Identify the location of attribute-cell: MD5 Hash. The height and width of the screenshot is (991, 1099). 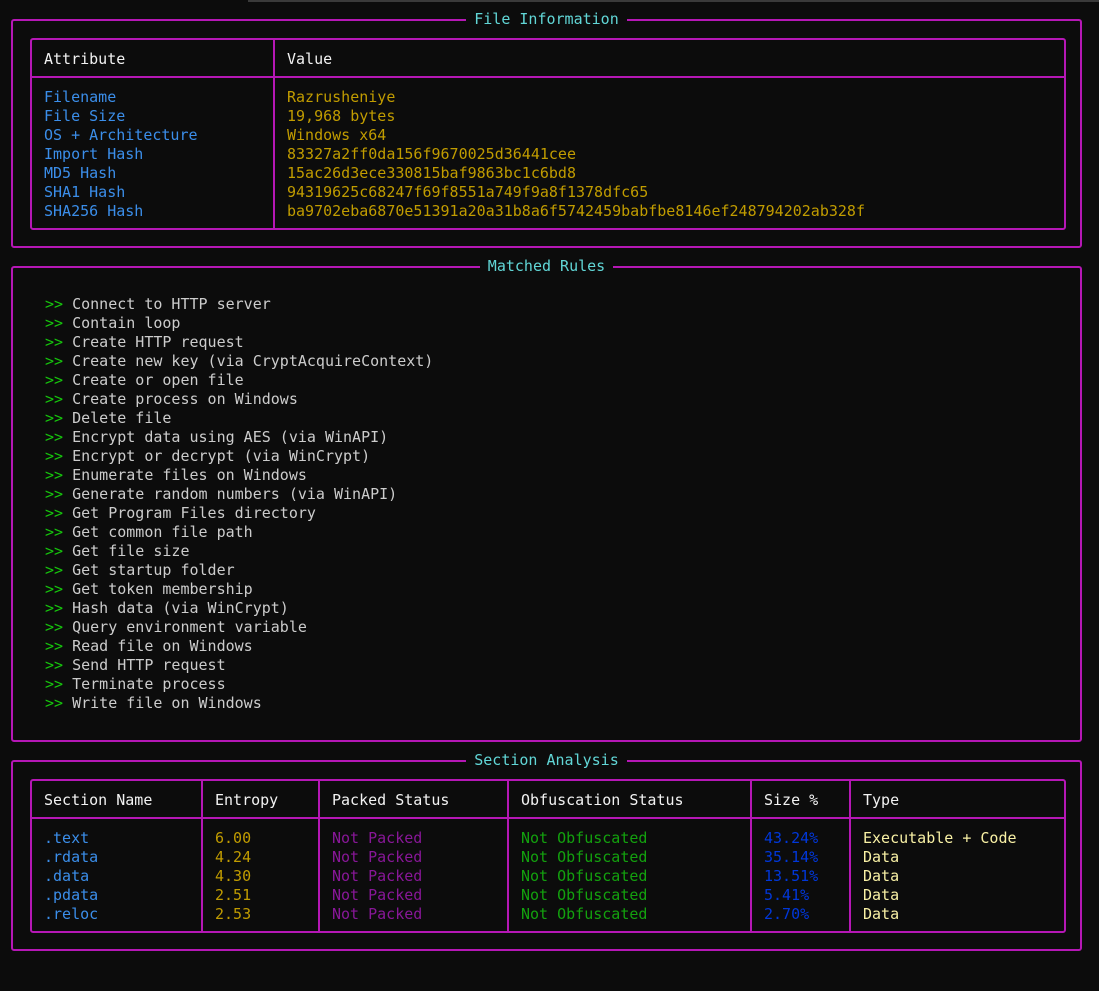
(80, 173).